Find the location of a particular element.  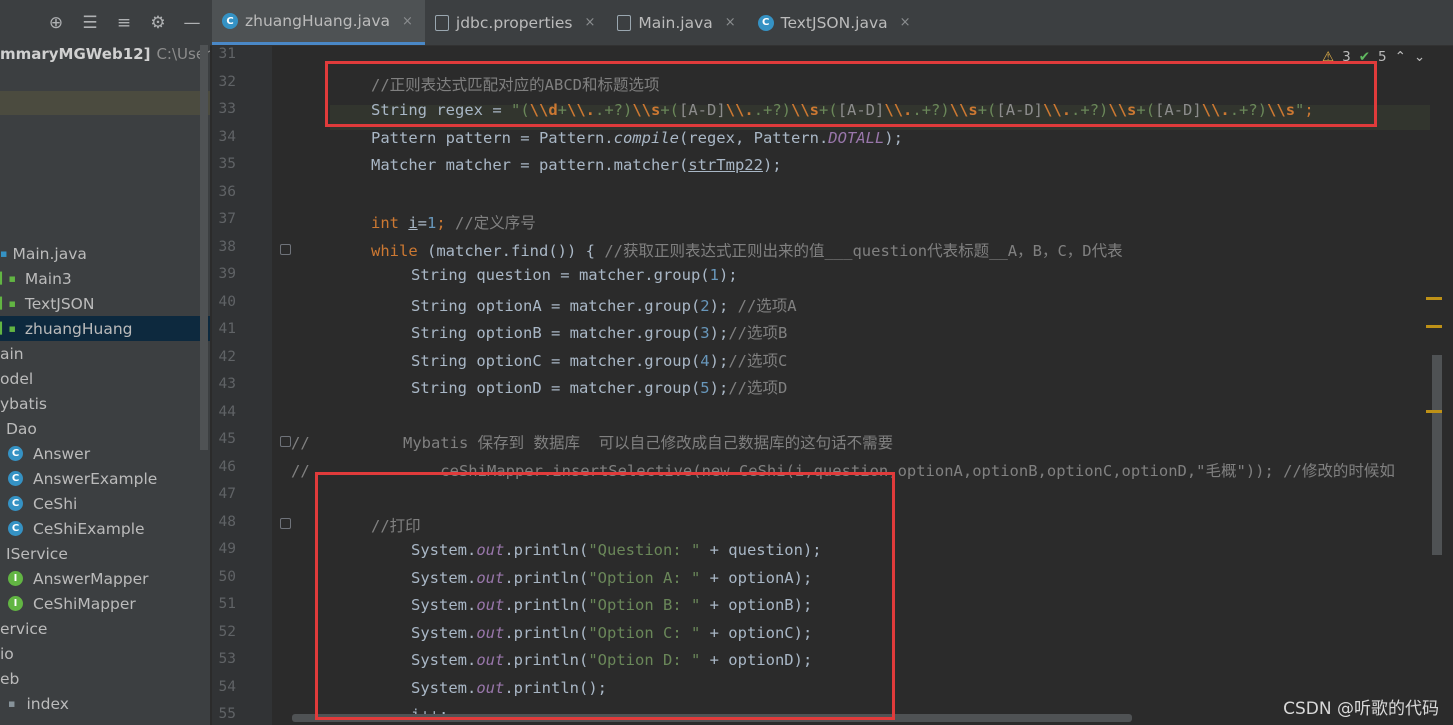

code-text: String optionB = matcher.group( is located at coordinates (556, 333).